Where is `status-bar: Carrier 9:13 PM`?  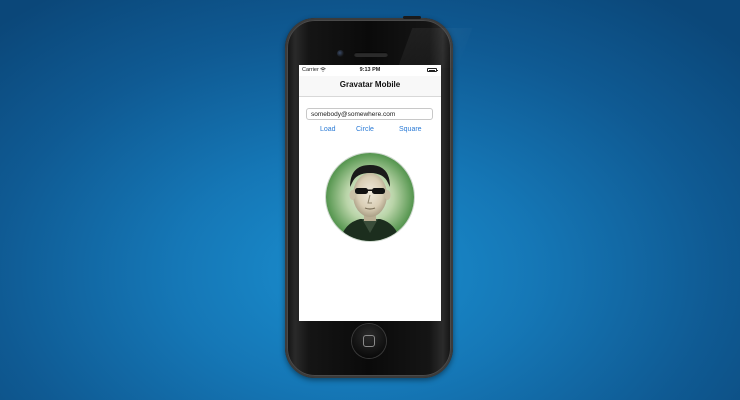 status-bar: Carrier 9:13 PM is located at coordinates (370, 70).